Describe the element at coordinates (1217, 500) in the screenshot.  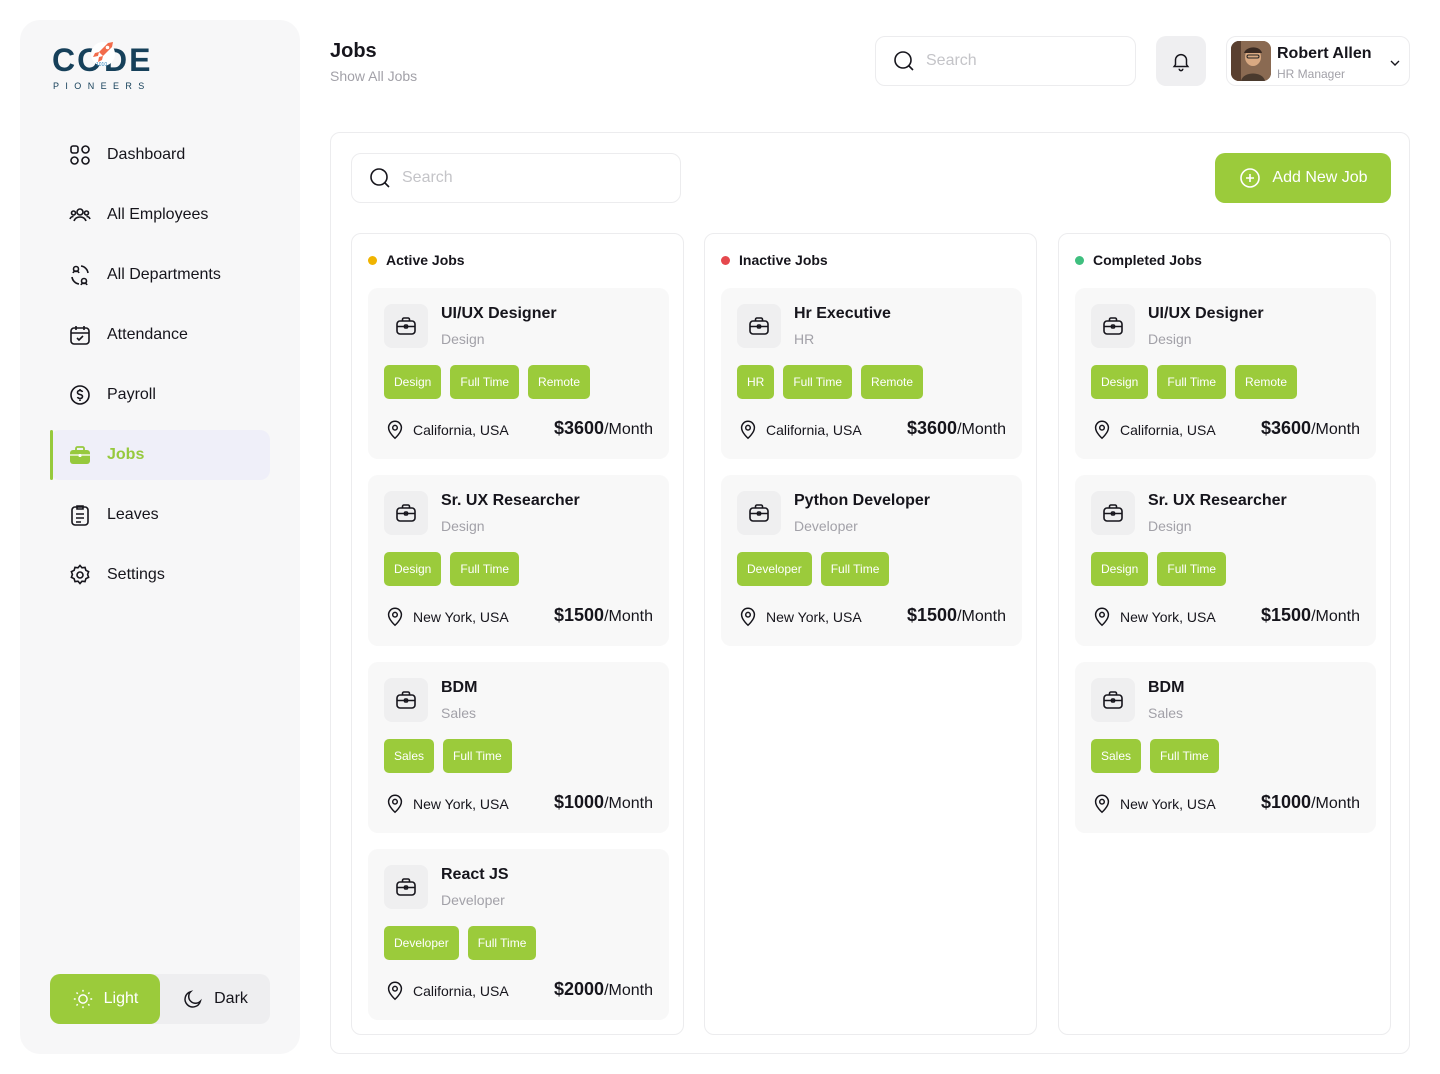
I see `job-title: Sr. UX Researcher` at that location.